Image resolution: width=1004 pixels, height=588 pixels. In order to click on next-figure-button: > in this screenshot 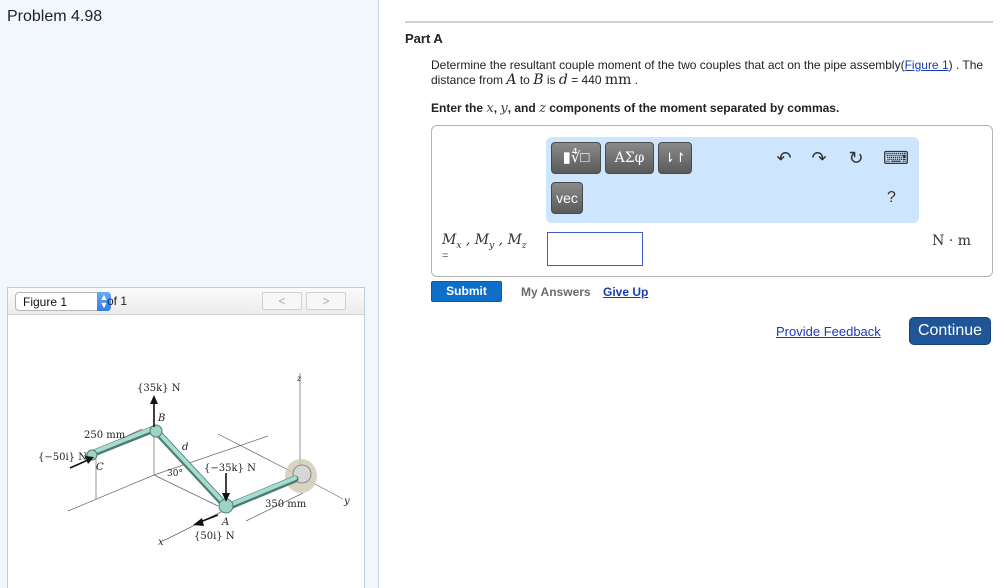, I will do `click(326, 301)`.